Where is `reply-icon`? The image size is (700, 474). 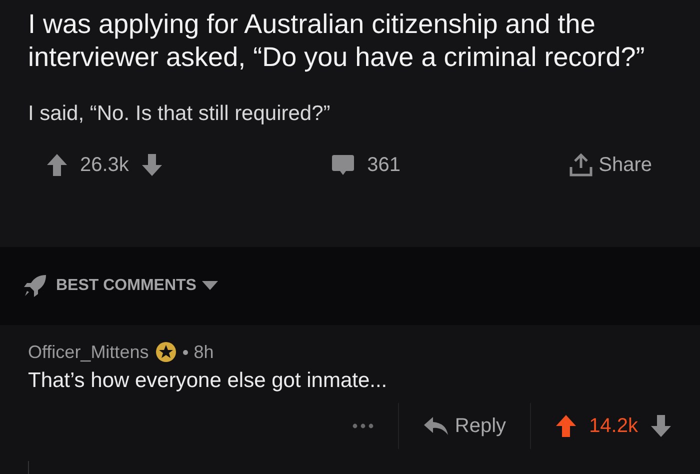
reply-icon is located at coordinates (435, 426).